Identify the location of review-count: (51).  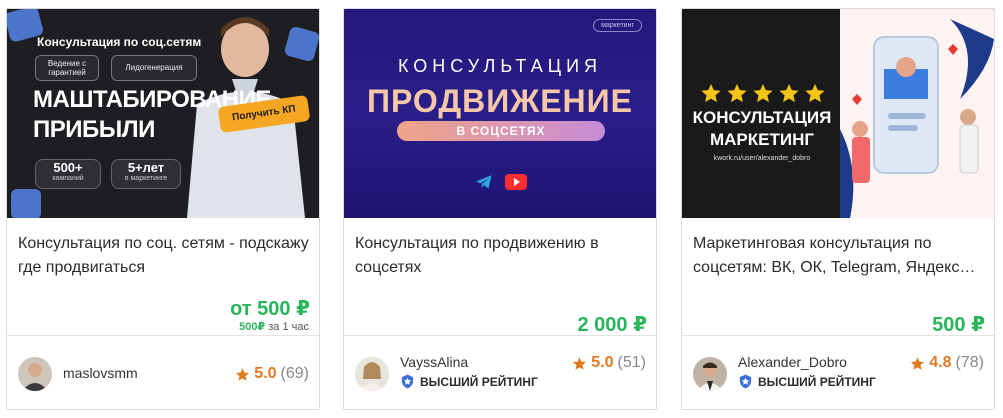
(631, 362).